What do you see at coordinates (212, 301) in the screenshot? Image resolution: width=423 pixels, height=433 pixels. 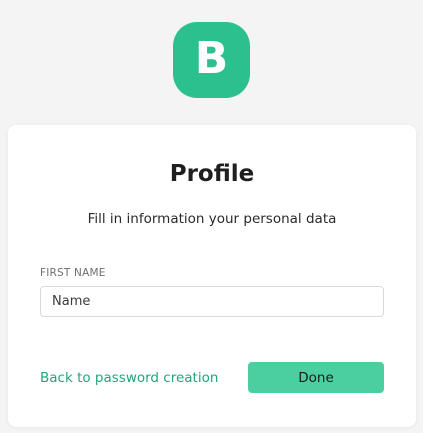 I see `first-name-input` at bounding box center [212, 301].